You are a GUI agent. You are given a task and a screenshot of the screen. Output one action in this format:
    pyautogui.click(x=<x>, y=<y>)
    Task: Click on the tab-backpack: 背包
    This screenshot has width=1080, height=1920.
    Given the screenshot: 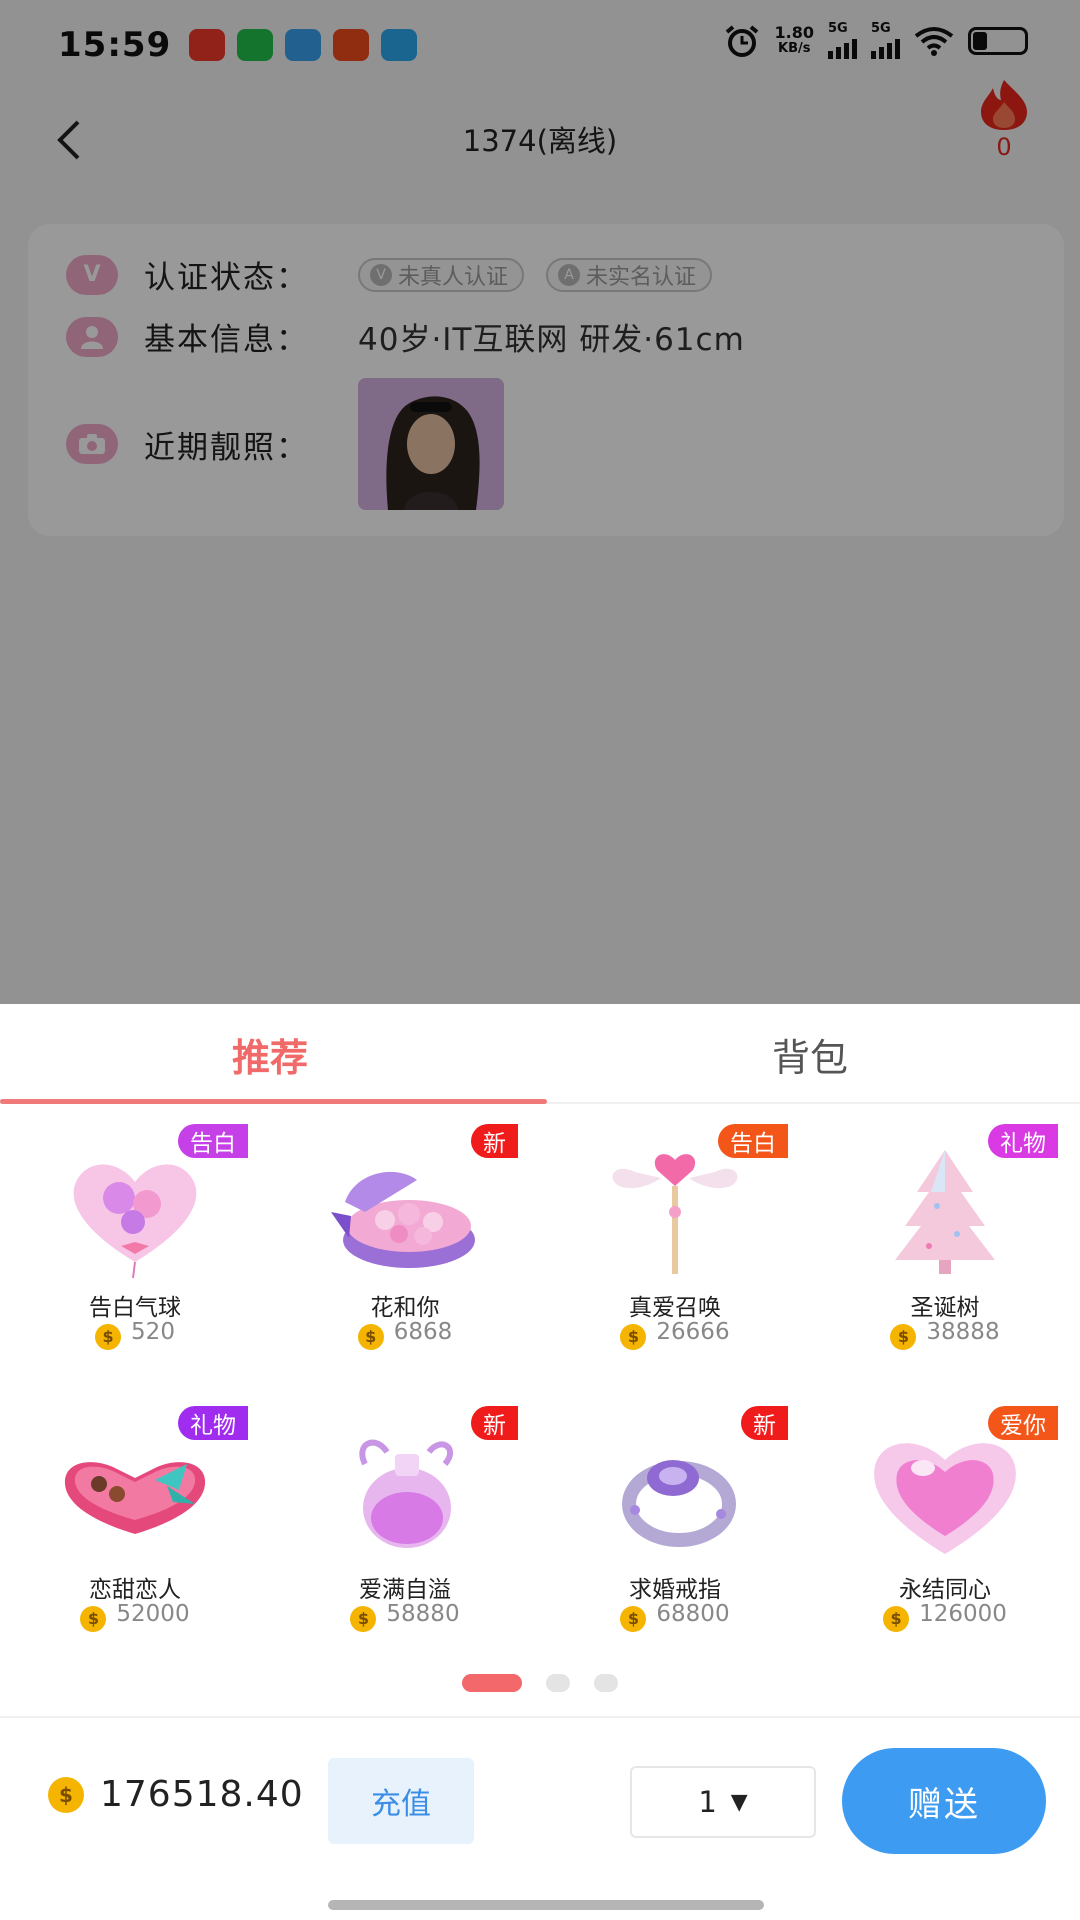 What is the action you would take?
    pyautogui.click(x=810, y=1054)
    